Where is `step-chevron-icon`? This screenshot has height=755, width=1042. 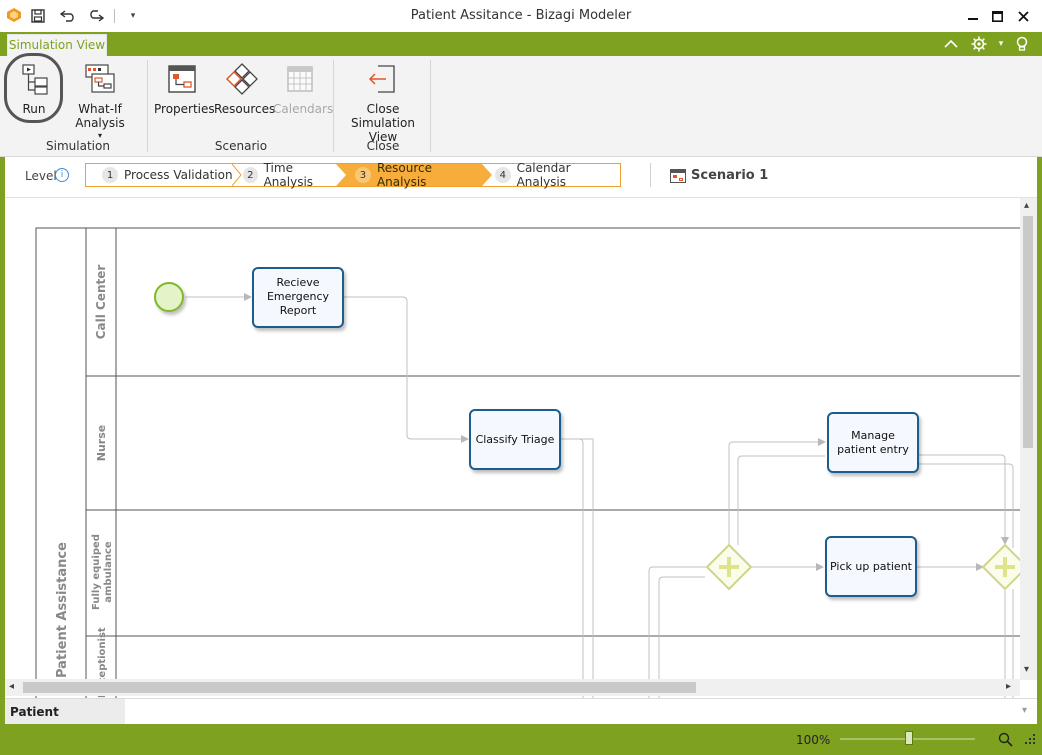
step-chevron-icon is located at coordinates (237, 175).